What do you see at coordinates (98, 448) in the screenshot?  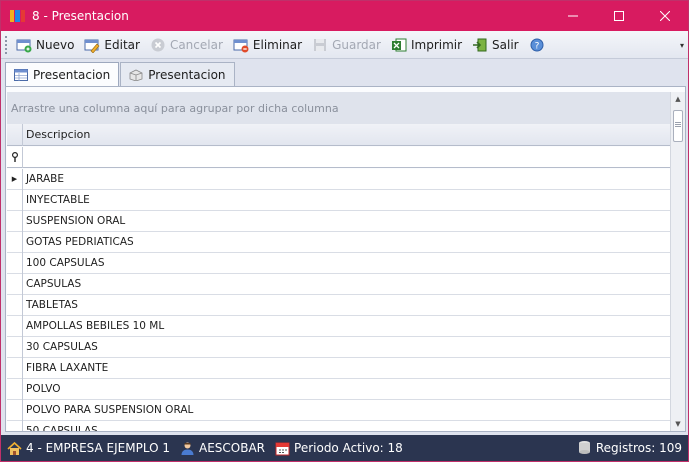 I see `status-company-label: 4 - EMPRESA EJEMPLO 1` at bounding box center [98, 448].